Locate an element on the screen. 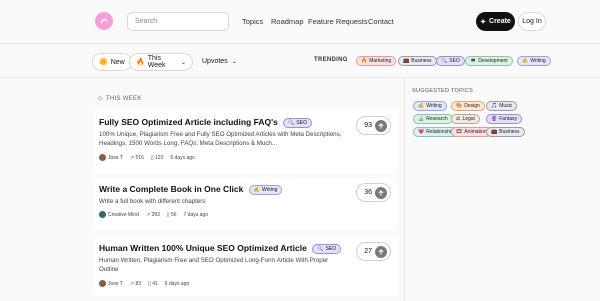  tag-label: Music is located at coordinates (506, 106).